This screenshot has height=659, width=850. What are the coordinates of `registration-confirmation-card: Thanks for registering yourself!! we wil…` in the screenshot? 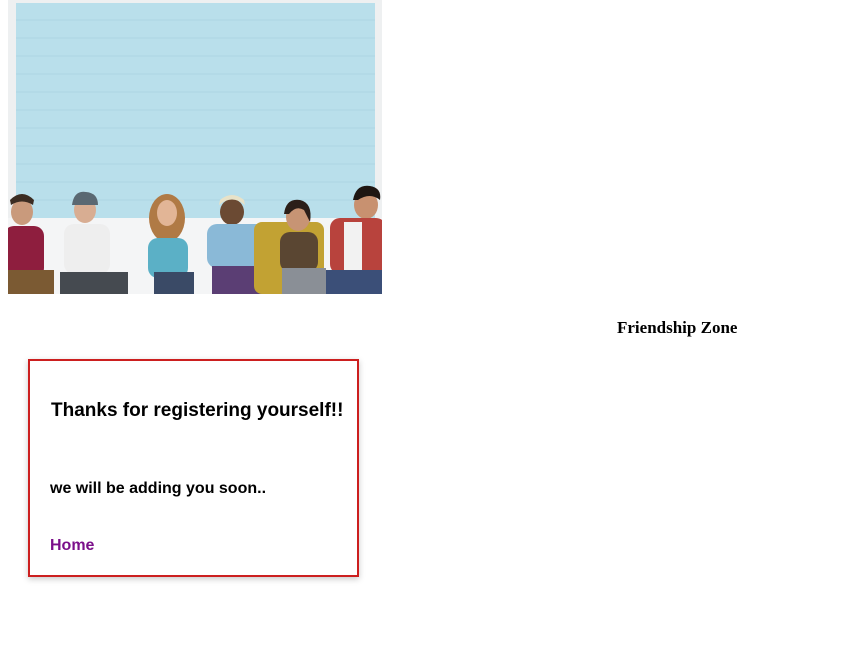 It's located at (193, 468).